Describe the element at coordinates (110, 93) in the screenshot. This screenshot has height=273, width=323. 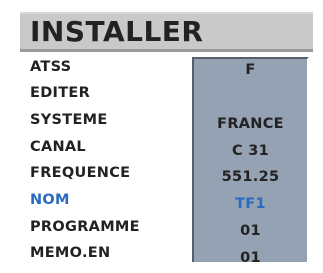
I see `menu-item-editer: EDITER` at that location.